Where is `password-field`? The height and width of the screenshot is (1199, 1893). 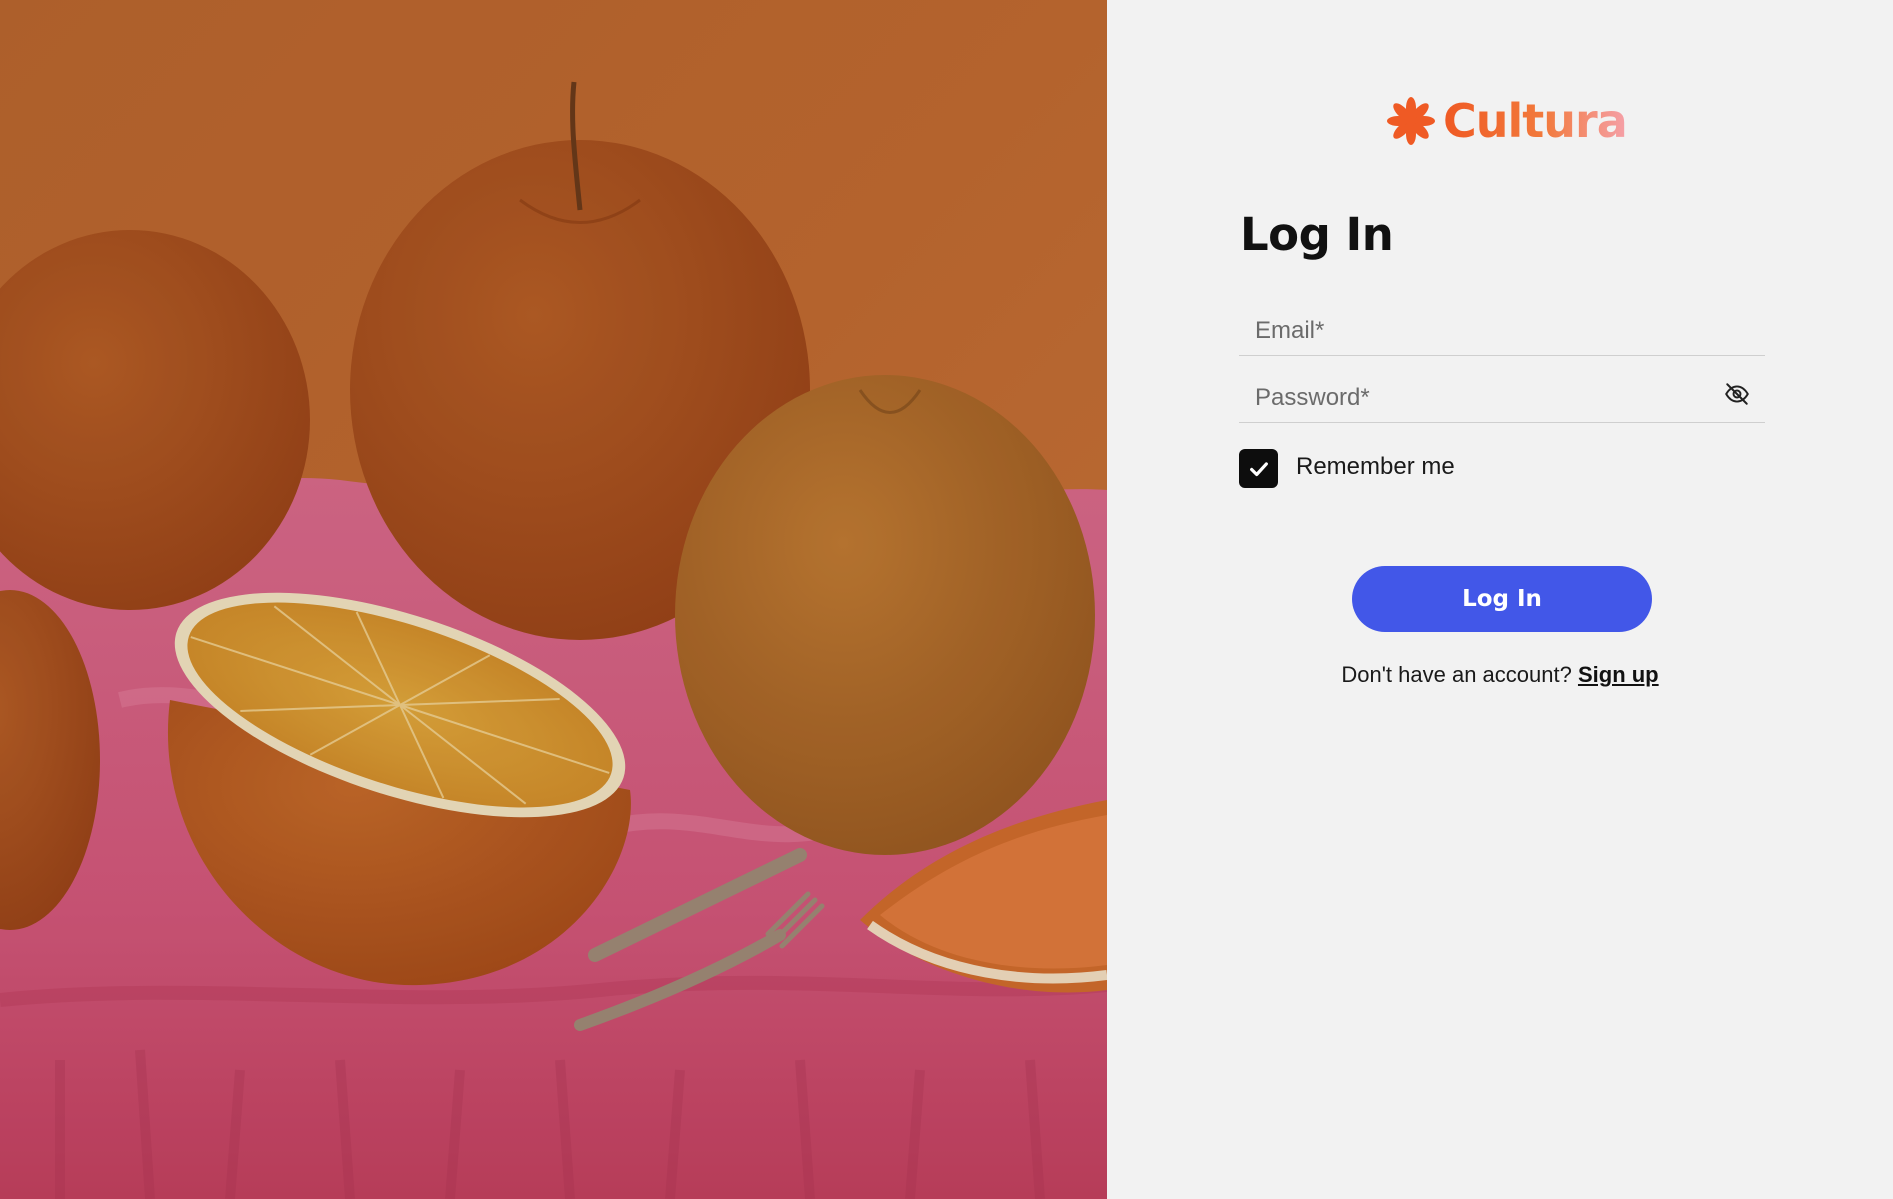
password-field is located at coordinates (1502, 389).